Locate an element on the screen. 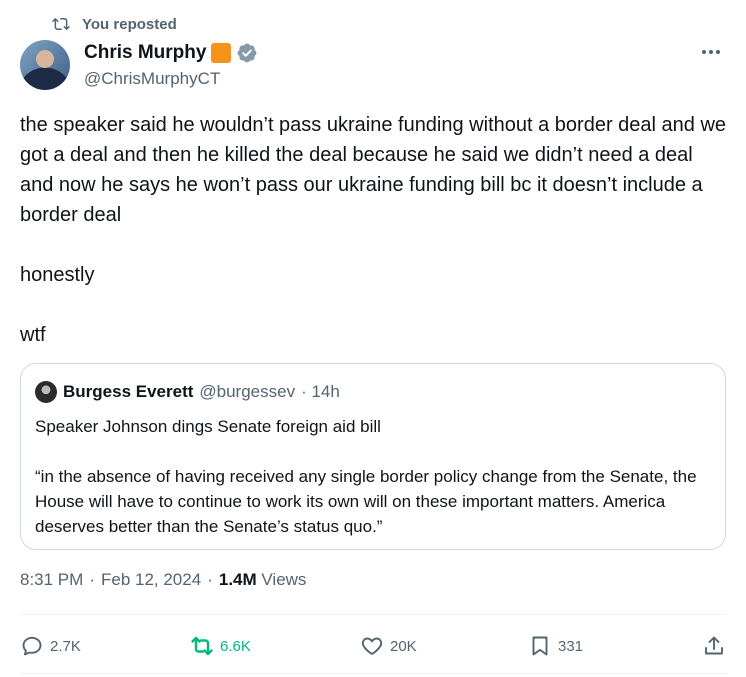  repost-button: 6.6K is located at coordinates (275, 646).